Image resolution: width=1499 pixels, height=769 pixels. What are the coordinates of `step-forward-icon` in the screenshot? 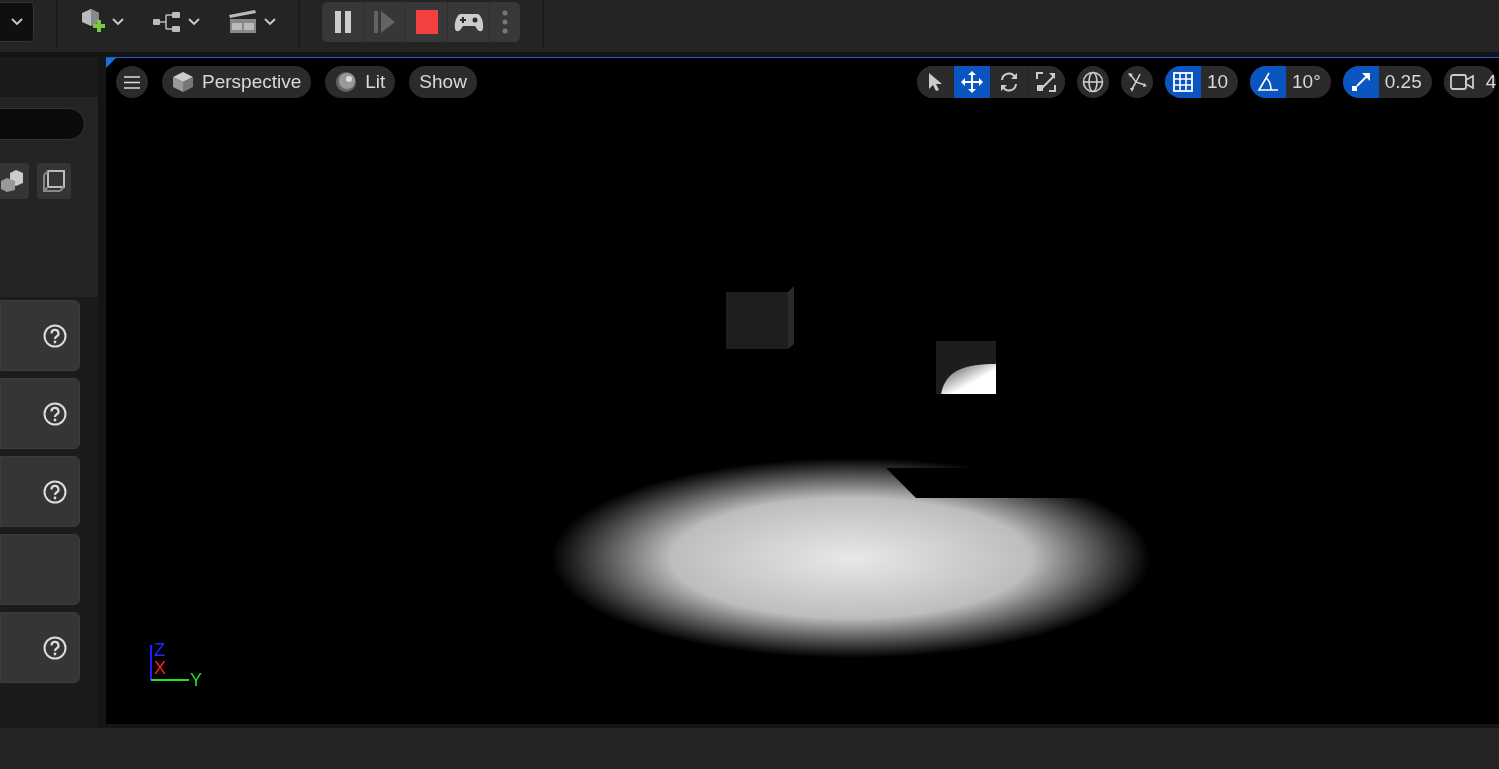 It's located at (384, 22).